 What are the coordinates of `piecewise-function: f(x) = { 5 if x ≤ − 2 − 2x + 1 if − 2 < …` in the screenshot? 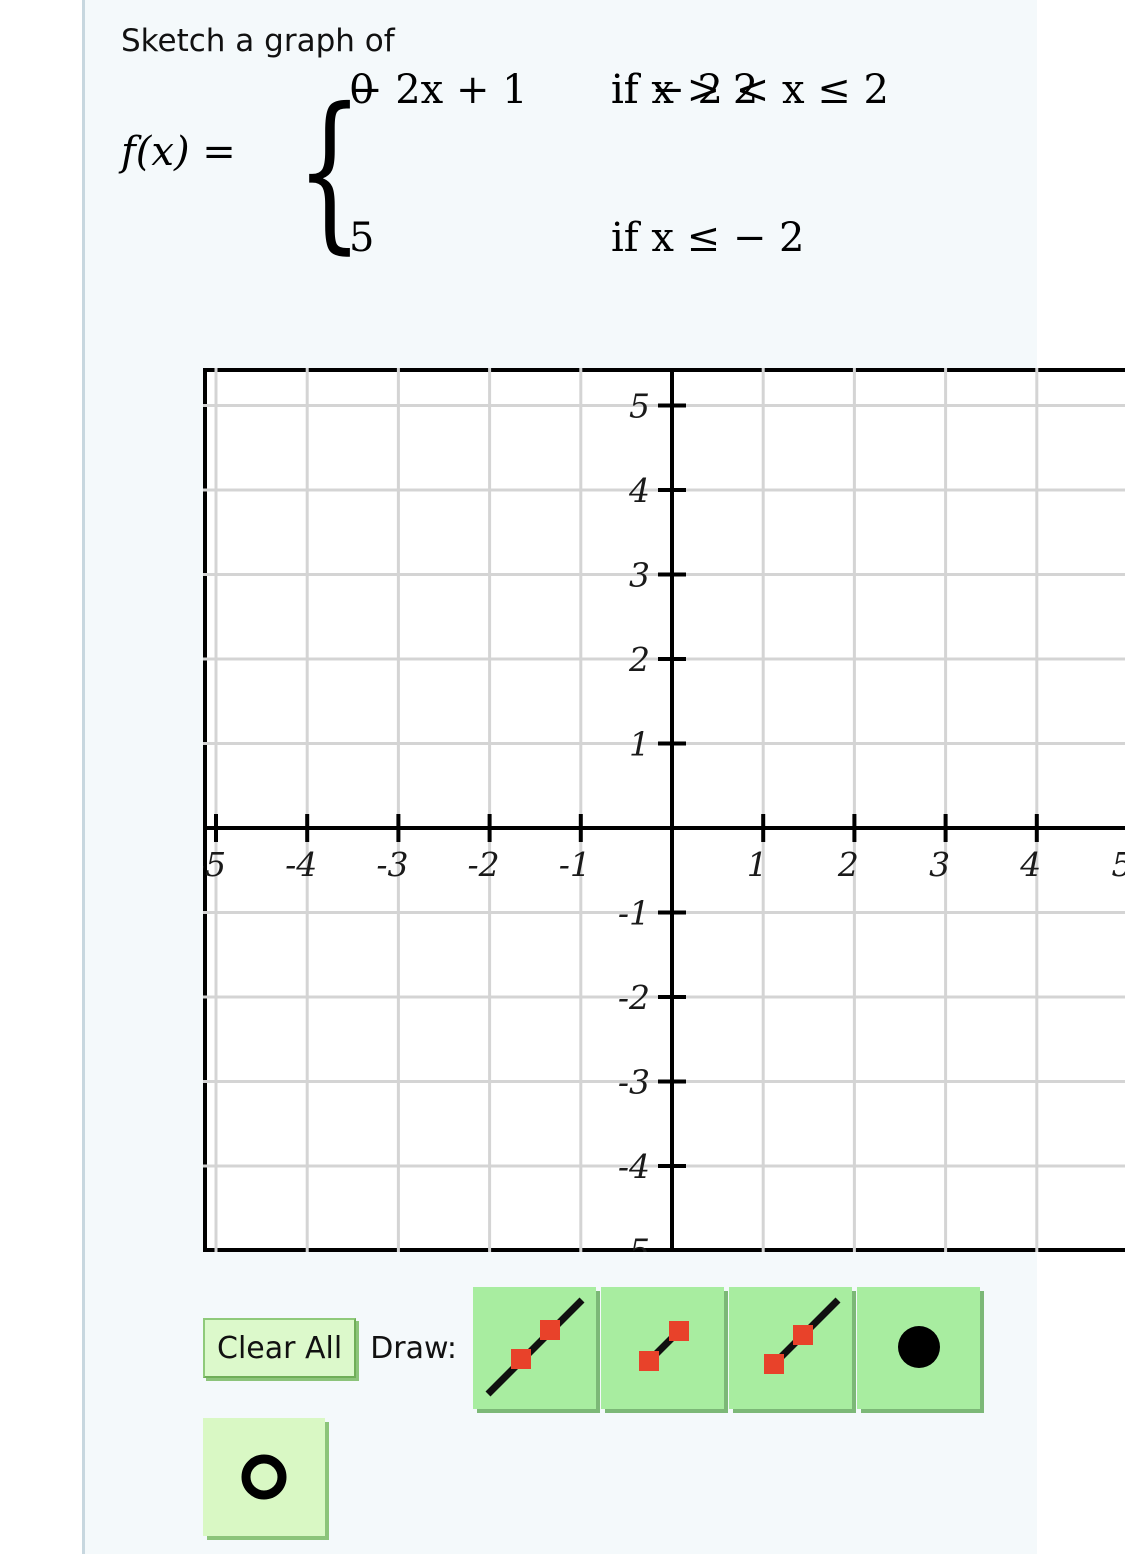 It's located at (571, 174).